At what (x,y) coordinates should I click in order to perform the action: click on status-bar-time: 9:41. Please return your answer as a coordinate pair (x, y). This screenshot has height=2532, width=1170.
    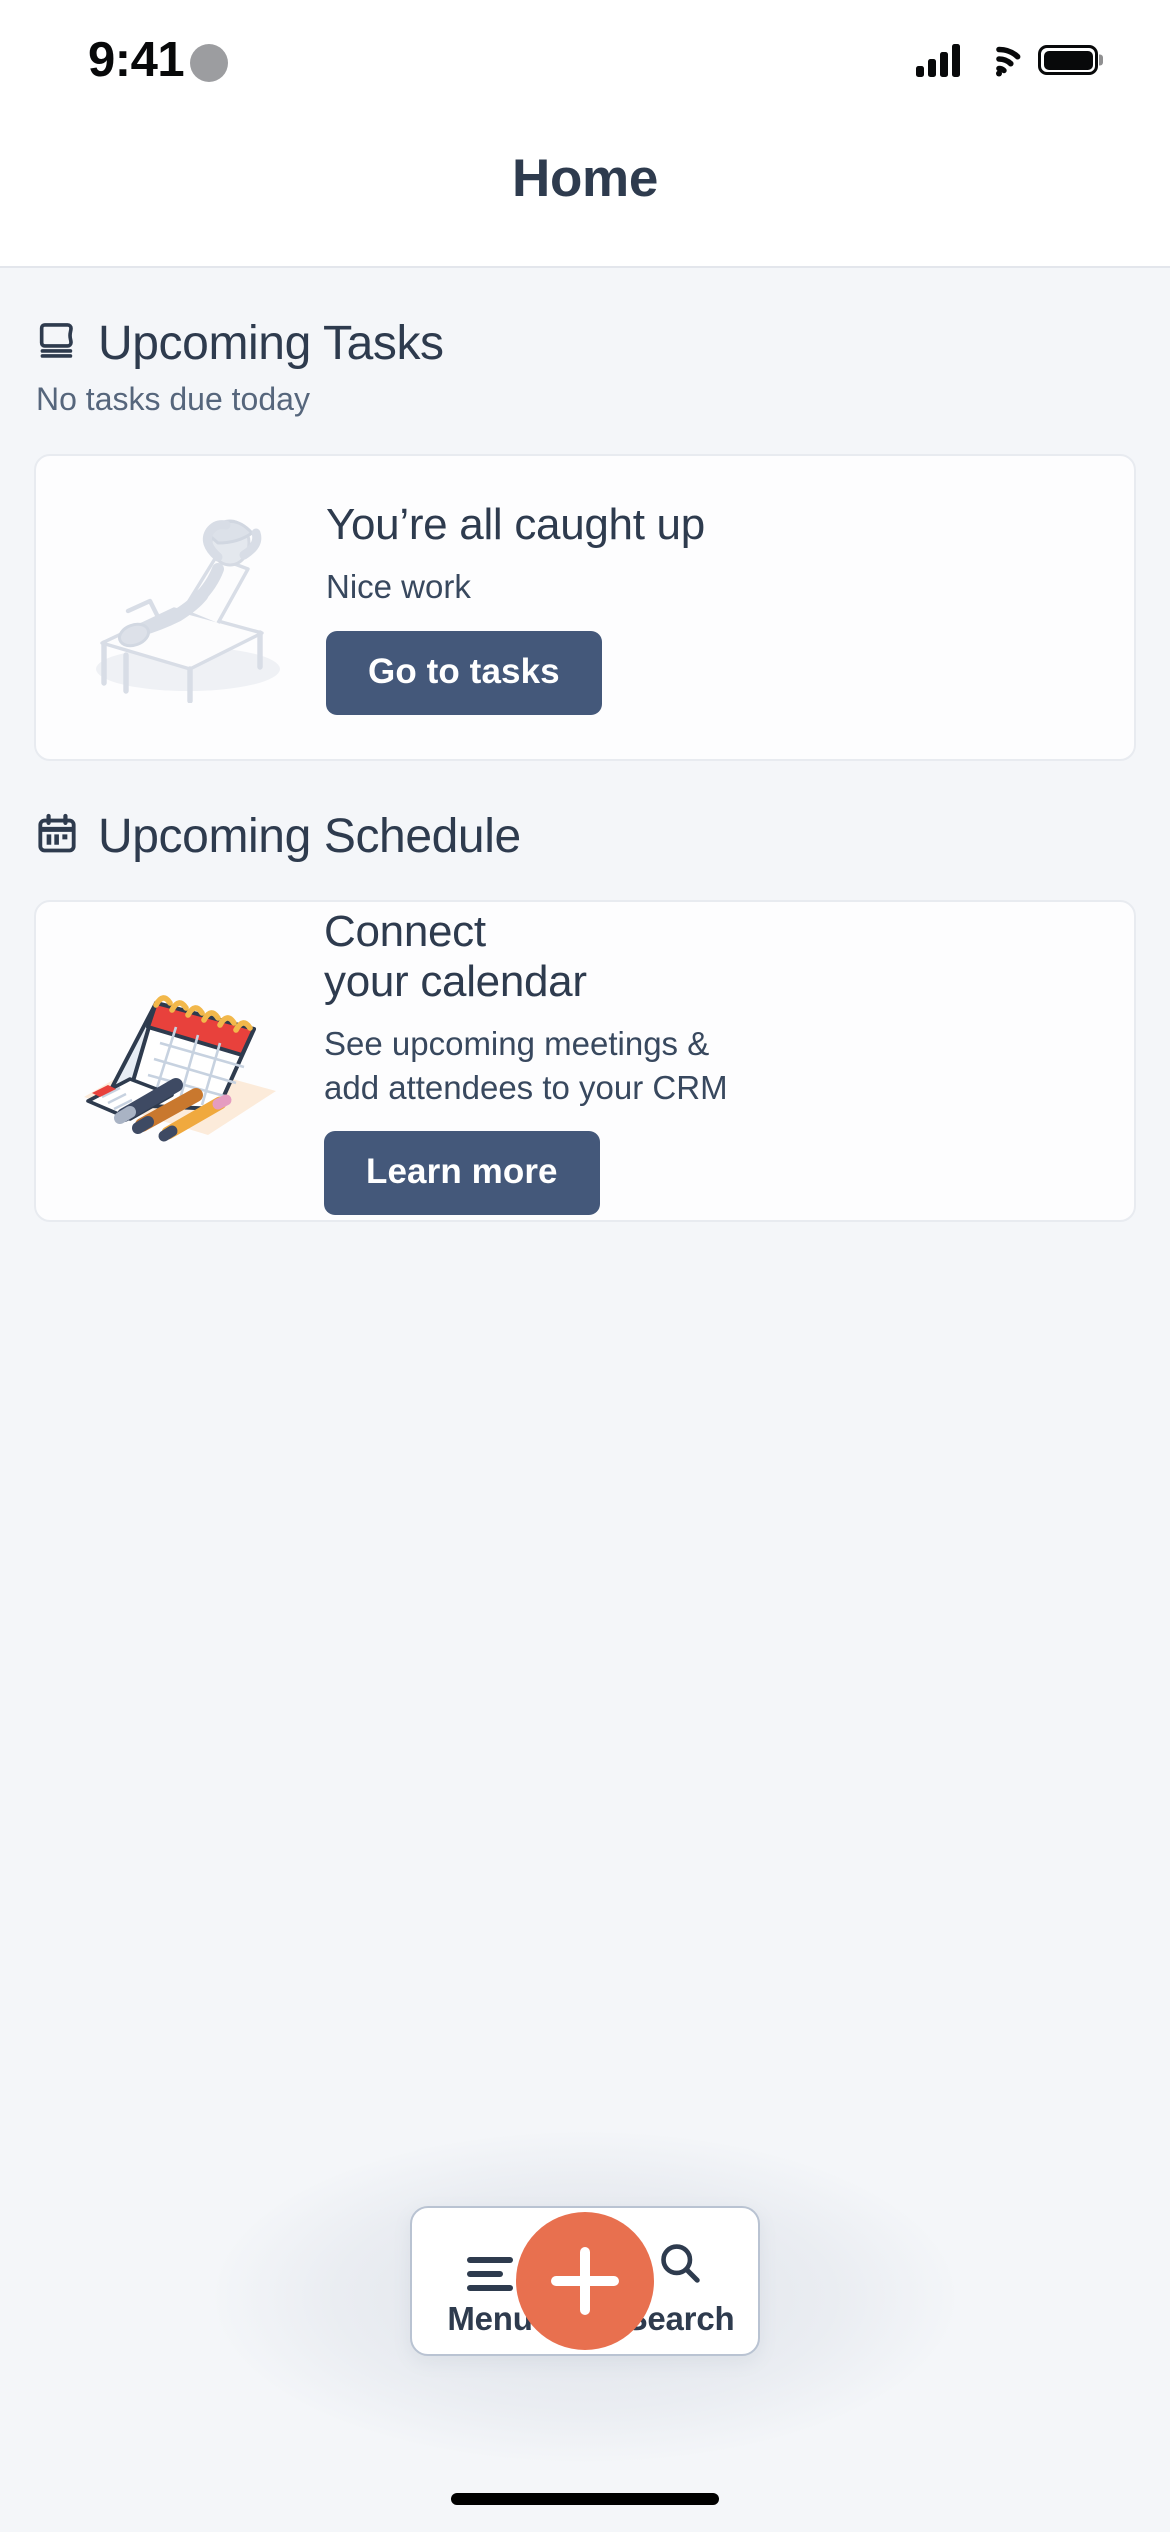
    Looking at the image, I should click on (136, 60).